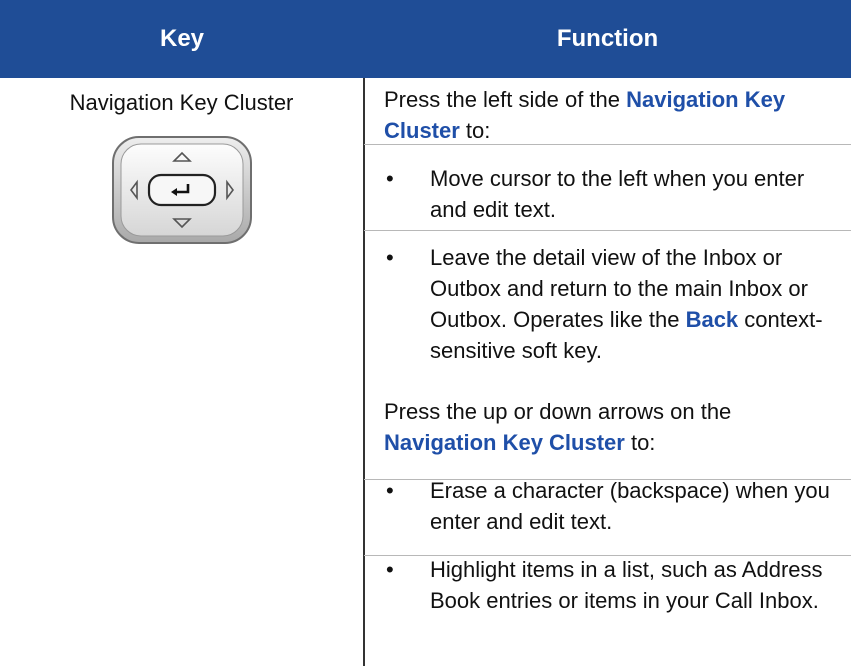  Describe the element at coordinates (607, 38) in the screenshot. I see `header-function: Function` at that location.